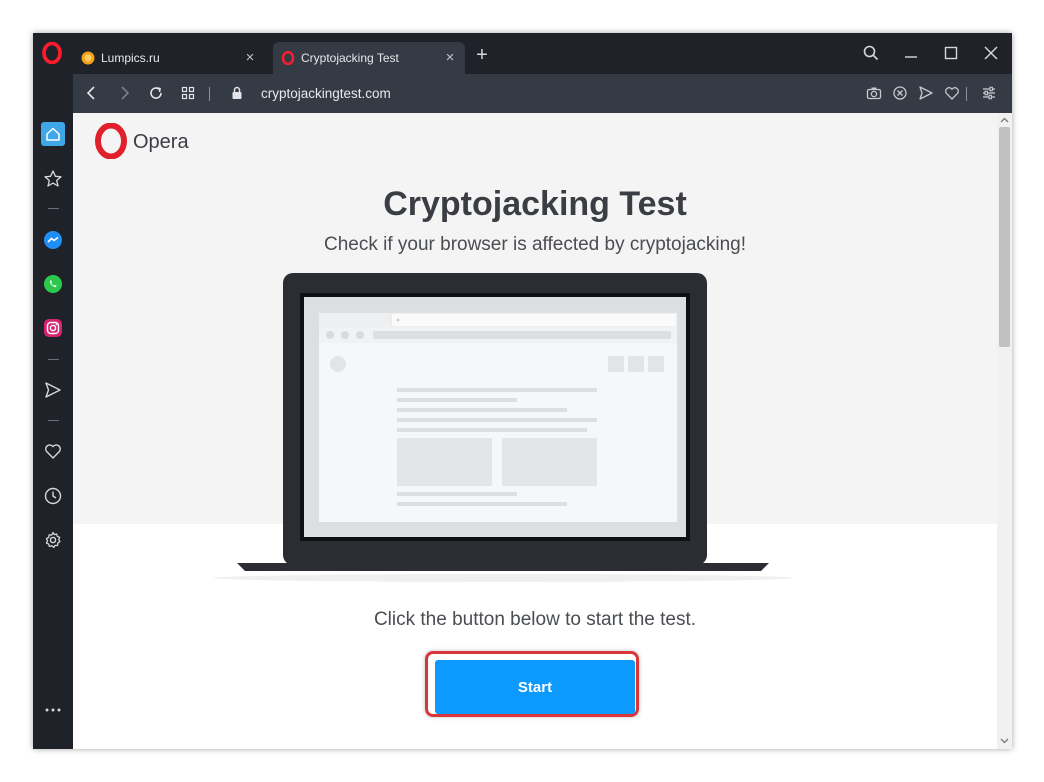  Describe the element at coordinates (926, 93) in the screenshot. I see `send-to-flow-icon` at that location.